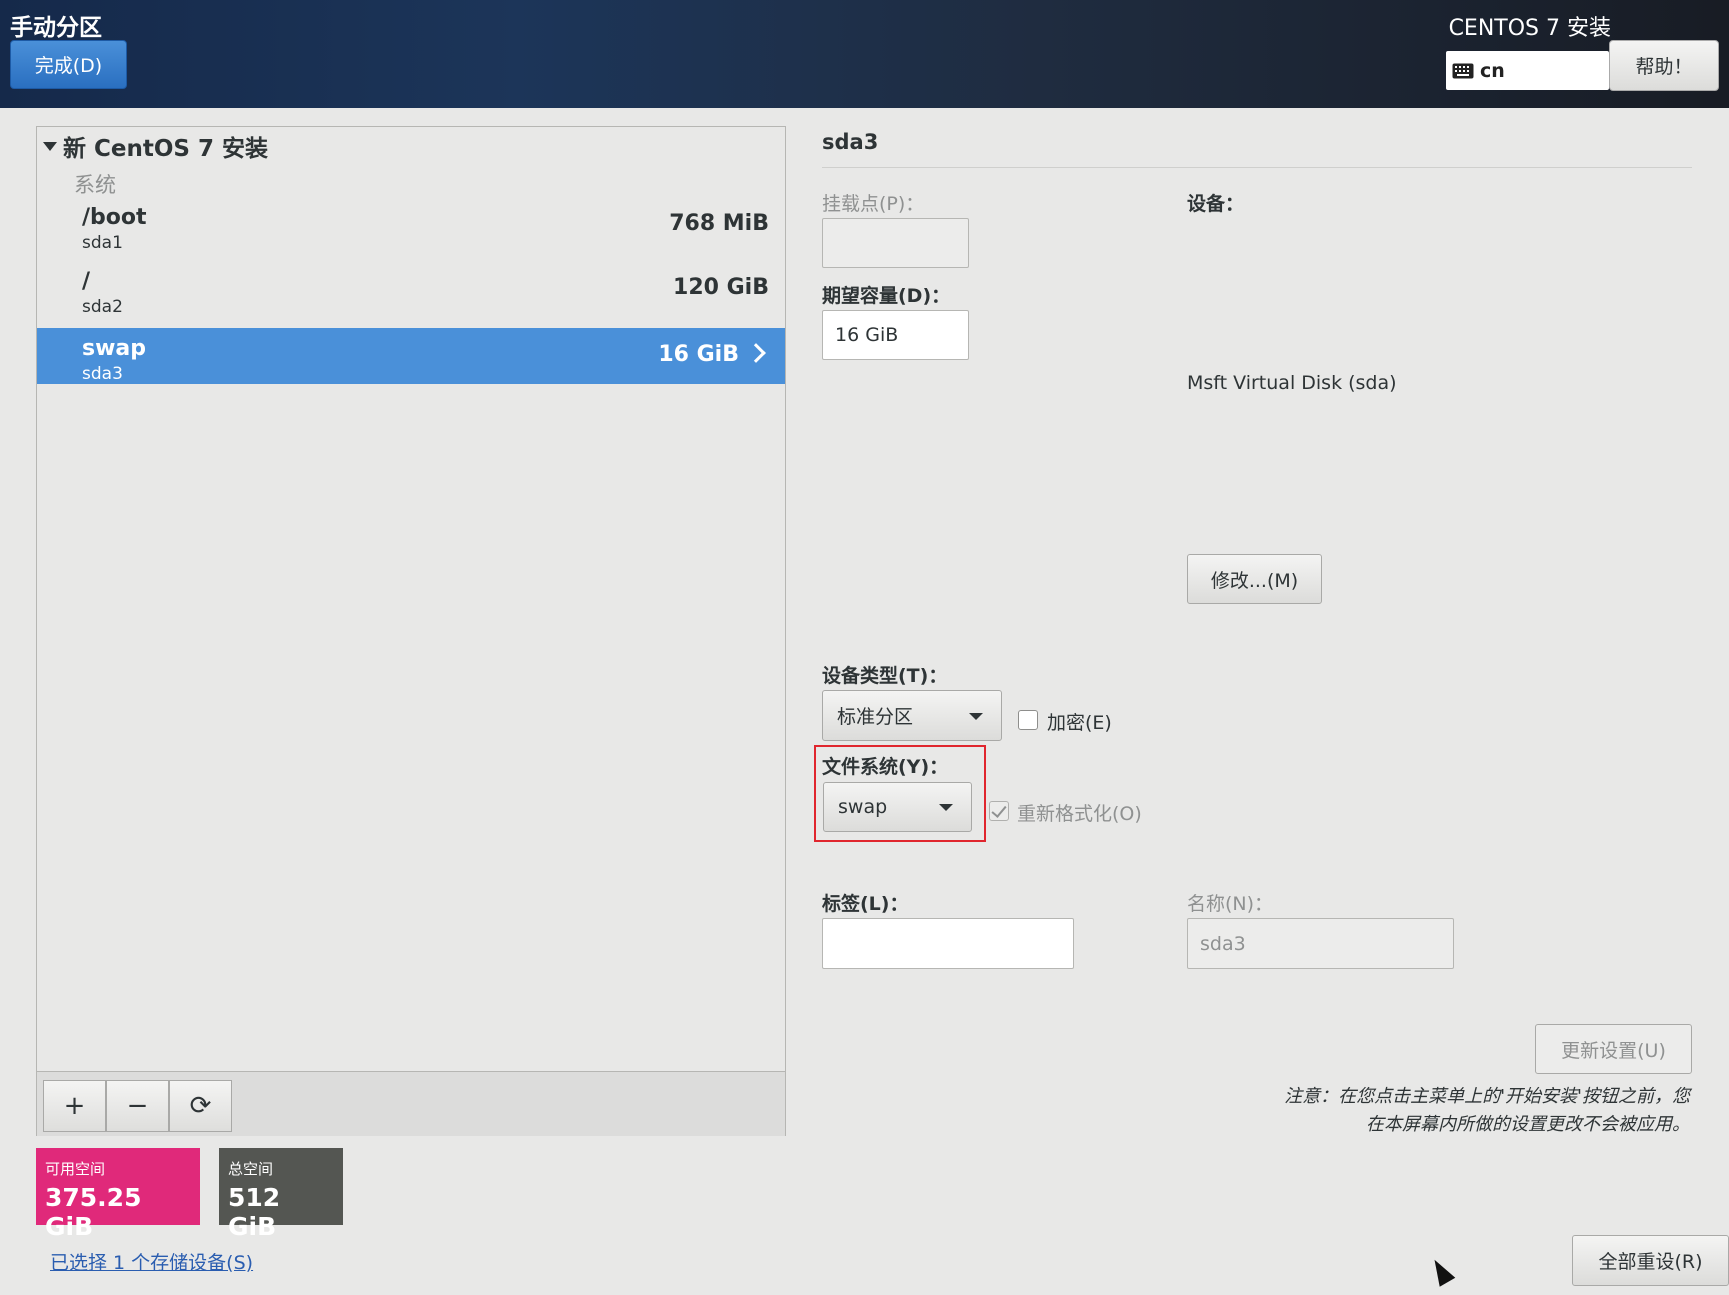  I want to click on product-title: CENTOS 7 安装, so click(1529, 28).